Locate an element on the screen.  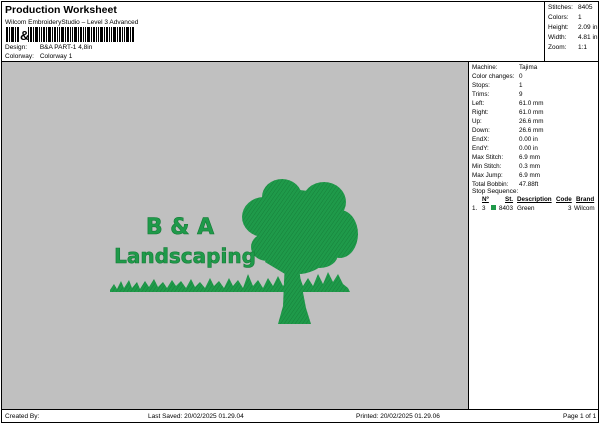
stat-colors: Colors: 1 is located at coordinates (565, 17).